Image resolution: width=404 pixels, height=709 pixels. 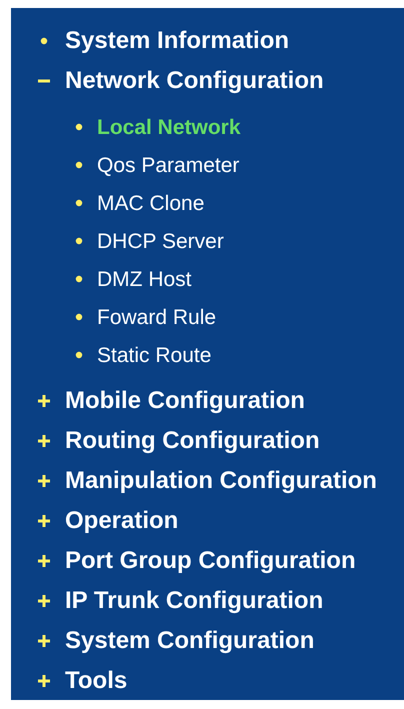 What do you see at coordinates (189, 641) in the screenshot?
I see `menu-item: System Configuration` at bounding box center [189, 641].